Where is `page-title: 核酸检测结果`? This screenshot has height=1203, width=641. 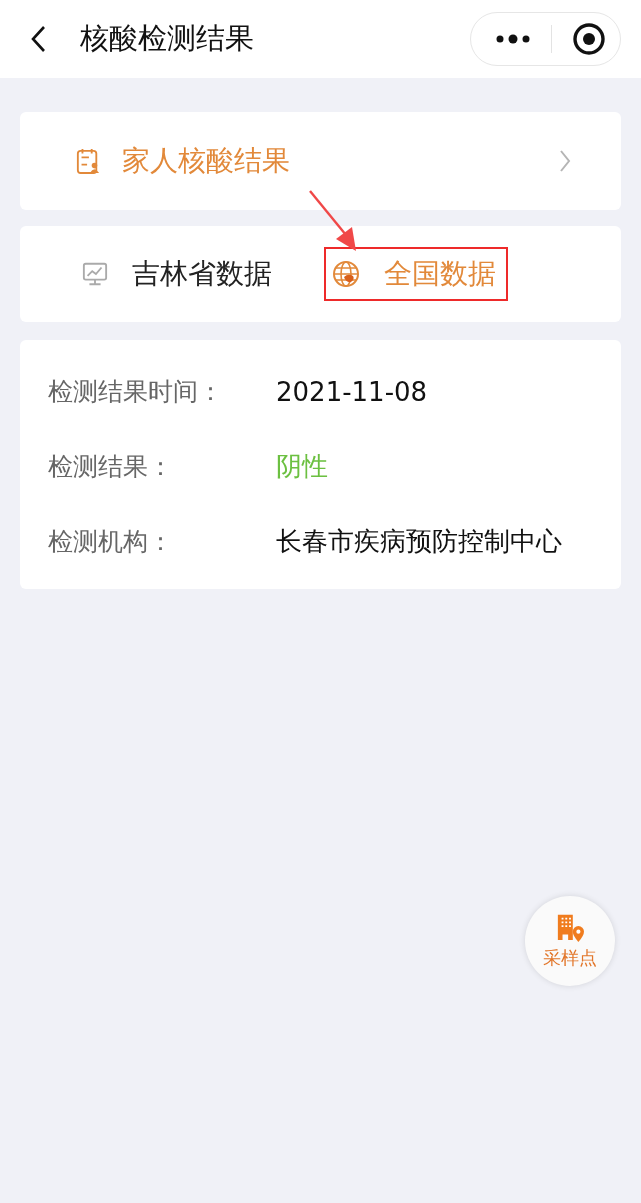
page-title: 核酸检测结果 is located at coordinates (167, 38).